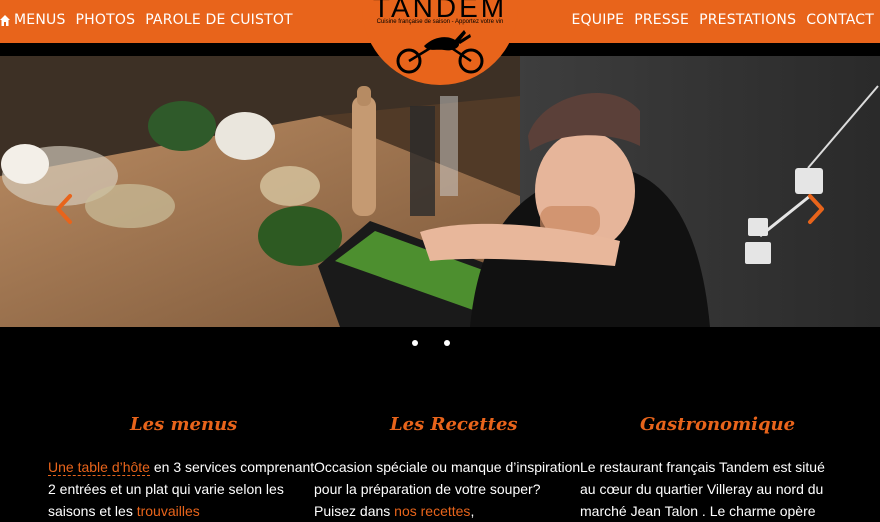  I want to click on nav-label-contact: CONTACT, so click(840, 20).